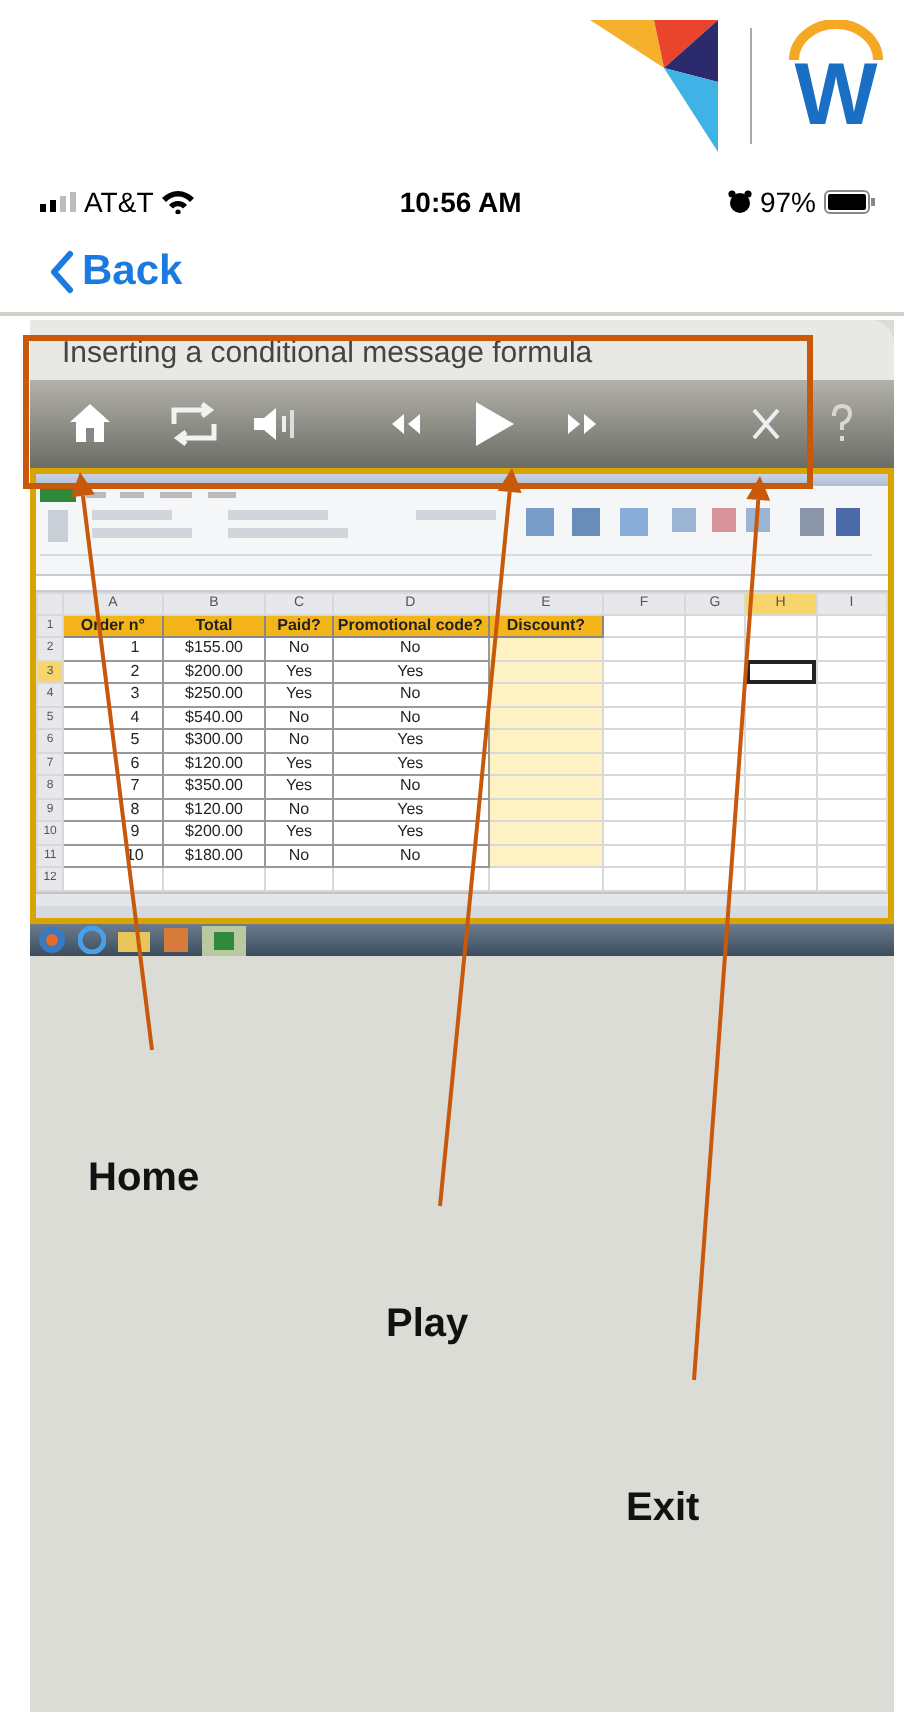  I want to click on annotation-label: Play, so click(427, 1325).